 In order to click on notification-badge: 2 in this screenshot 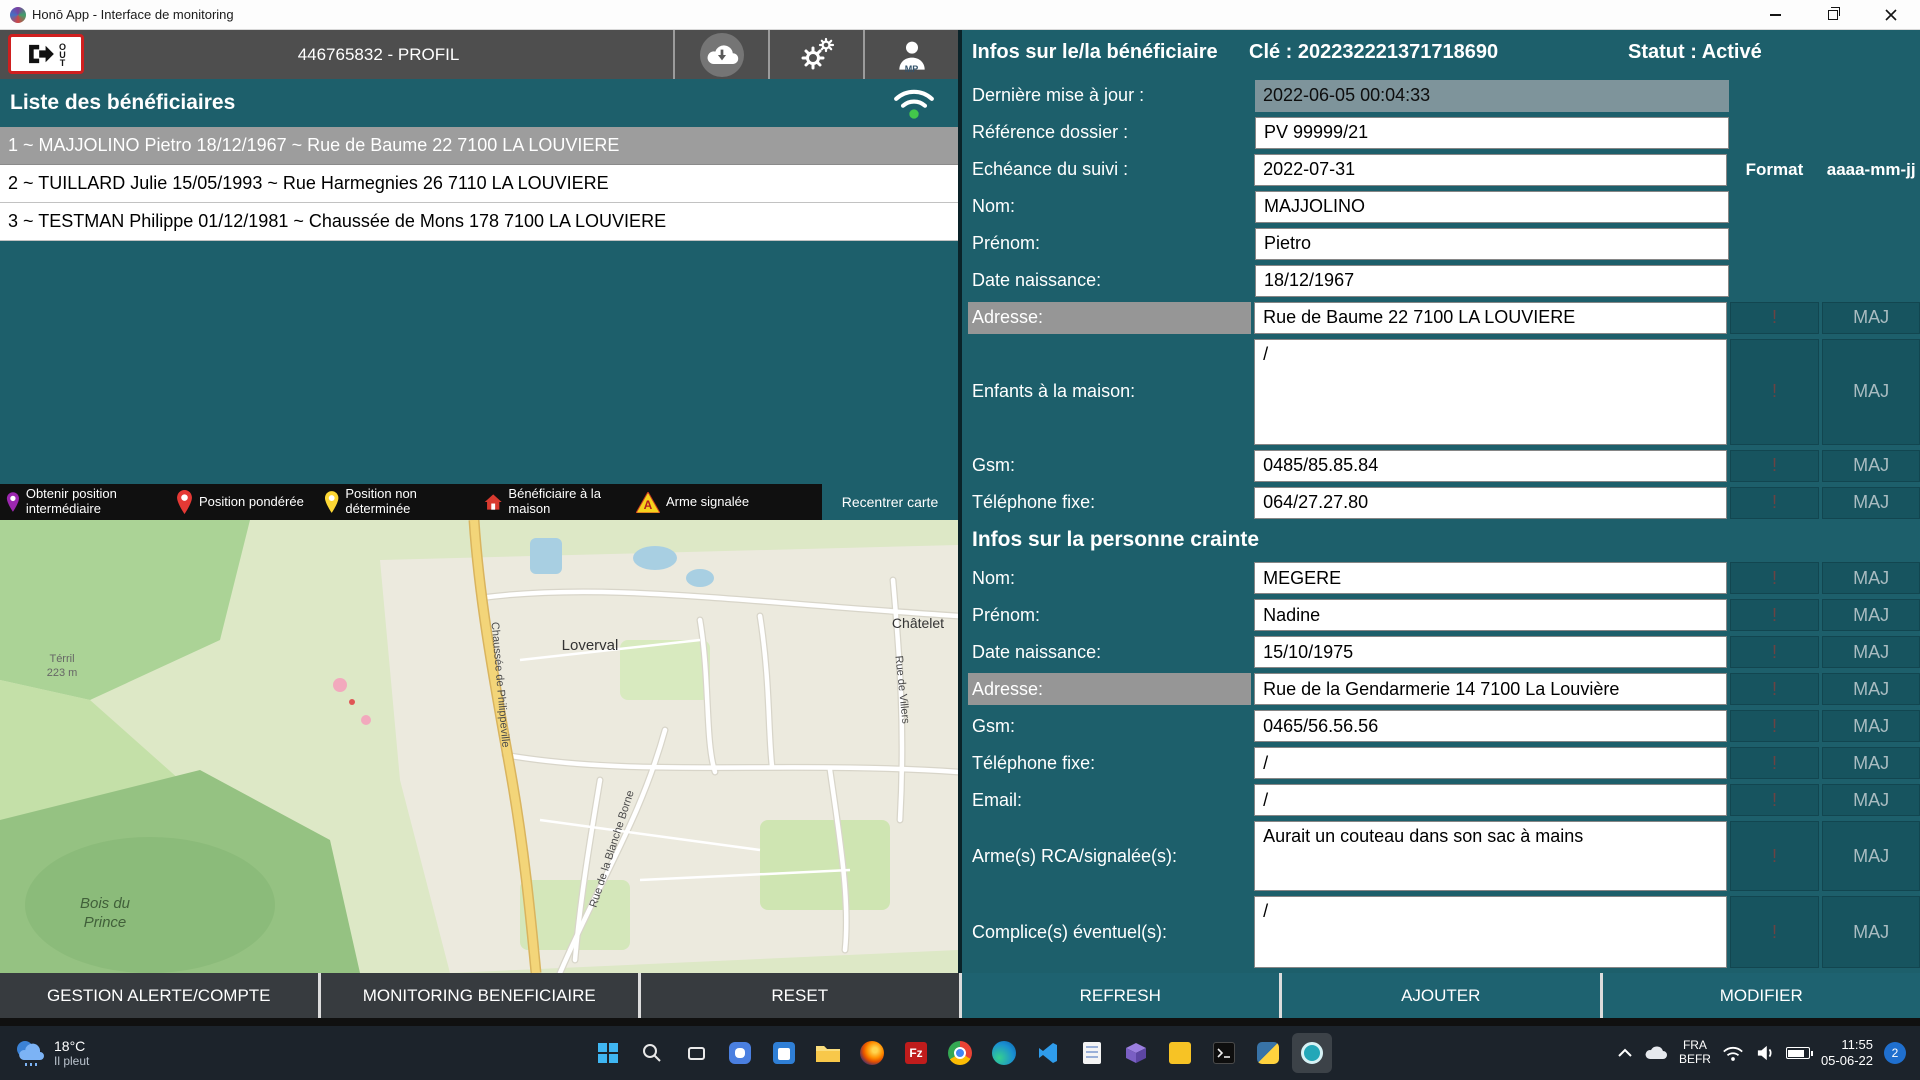, I will do `click(1895, 1053)`.